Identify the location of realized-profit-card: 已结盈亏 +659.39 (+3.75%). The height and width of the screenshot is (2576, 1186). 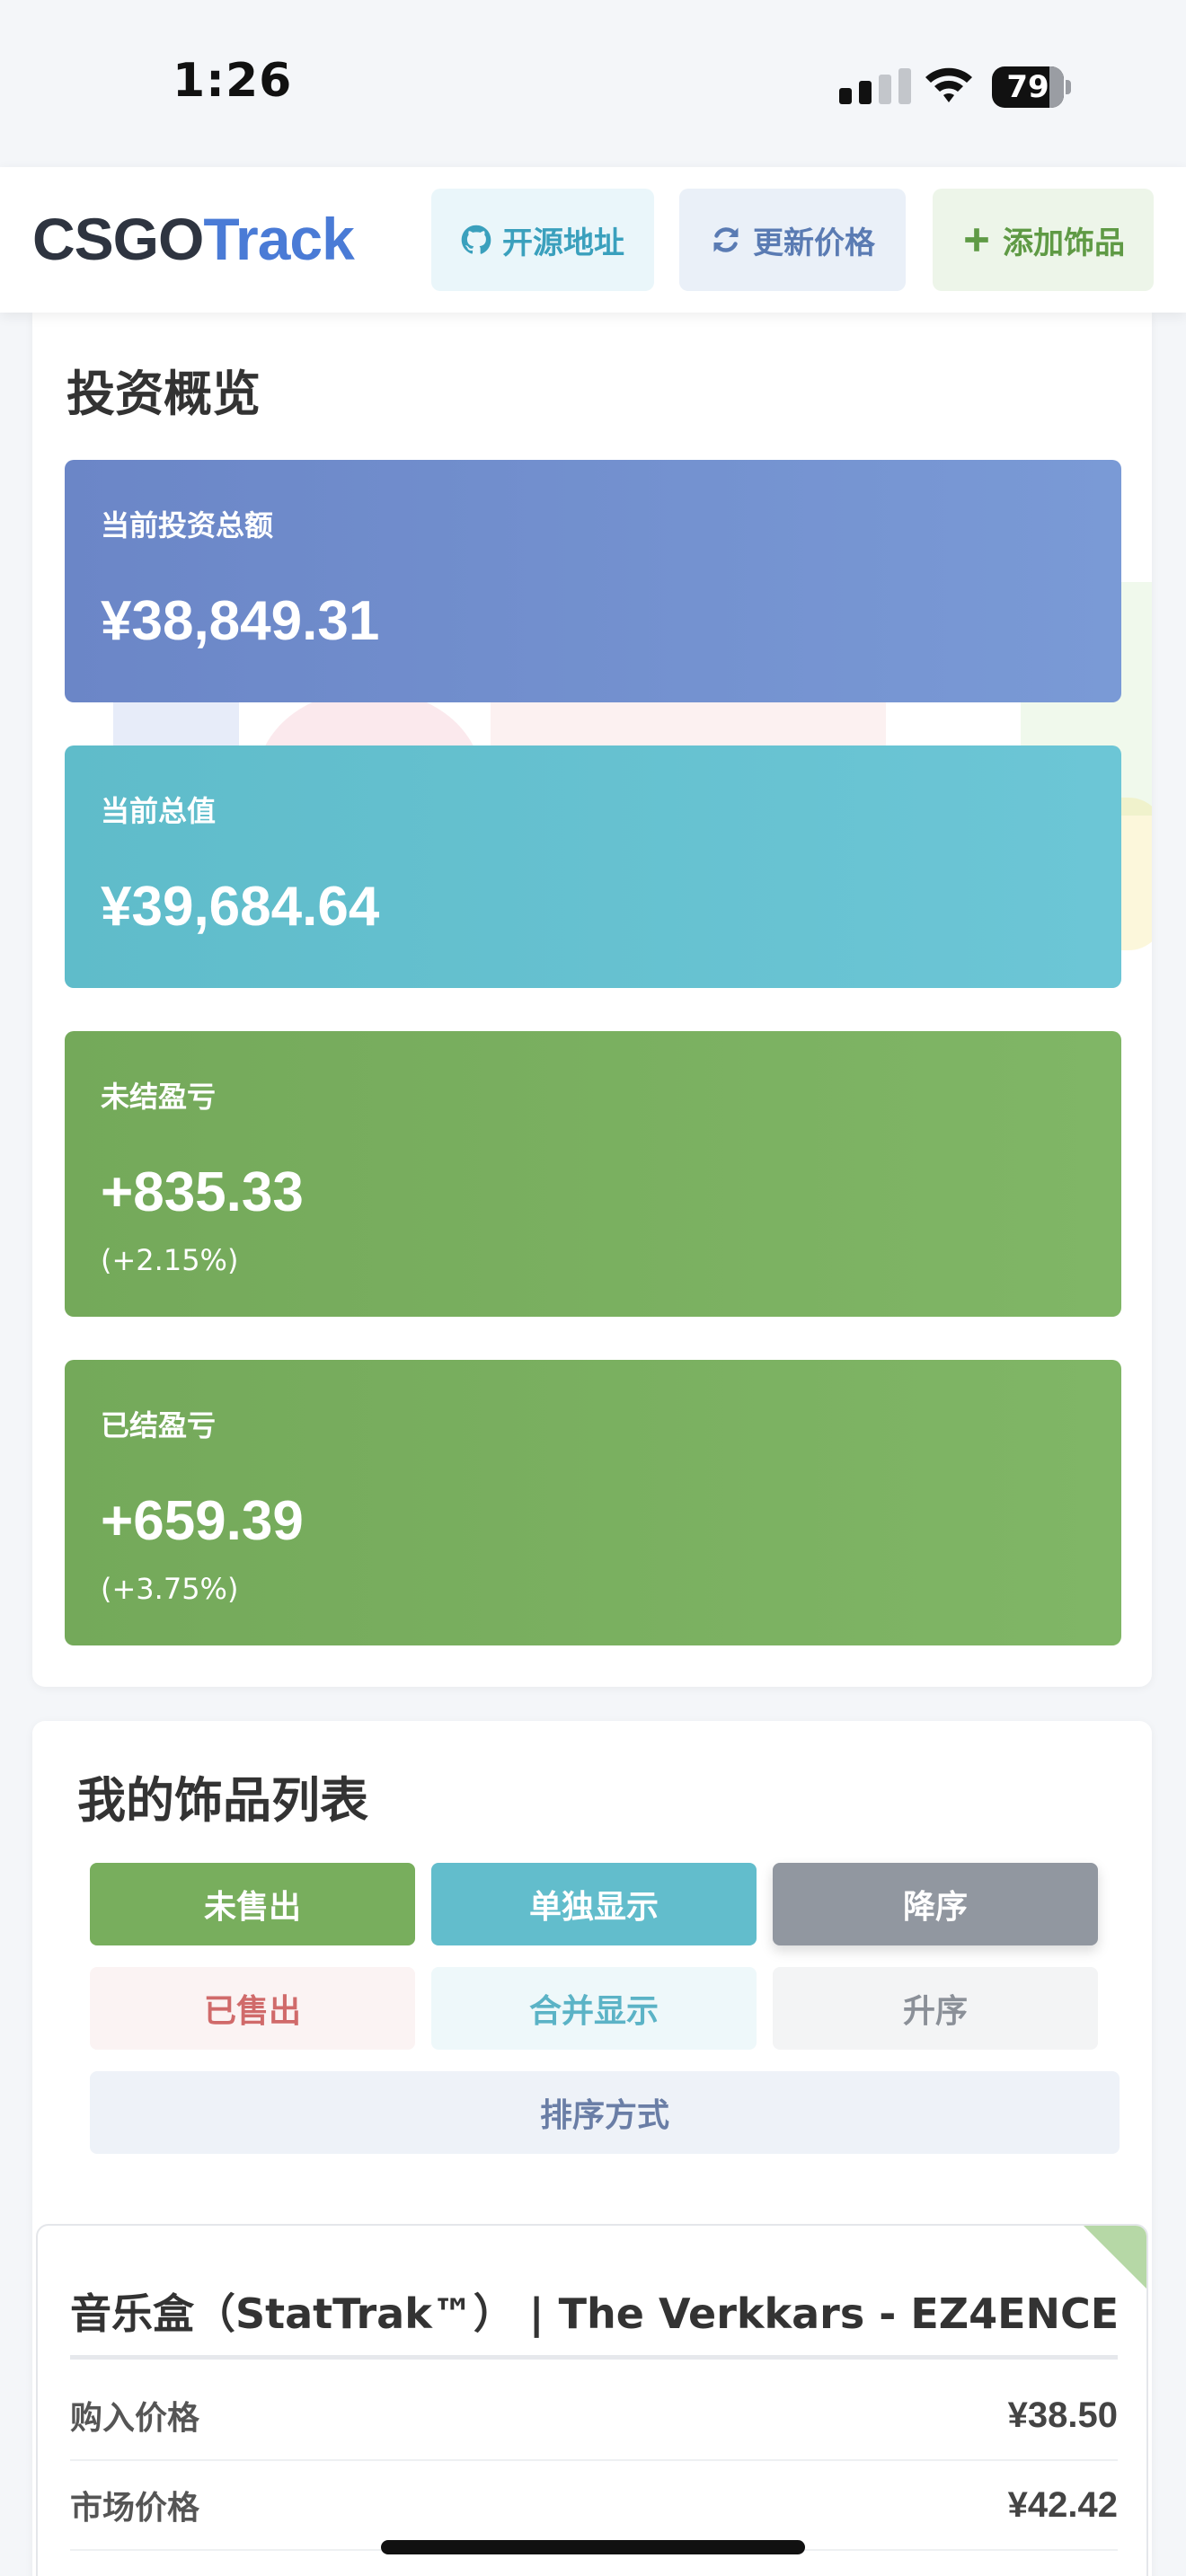
(593, 1502).